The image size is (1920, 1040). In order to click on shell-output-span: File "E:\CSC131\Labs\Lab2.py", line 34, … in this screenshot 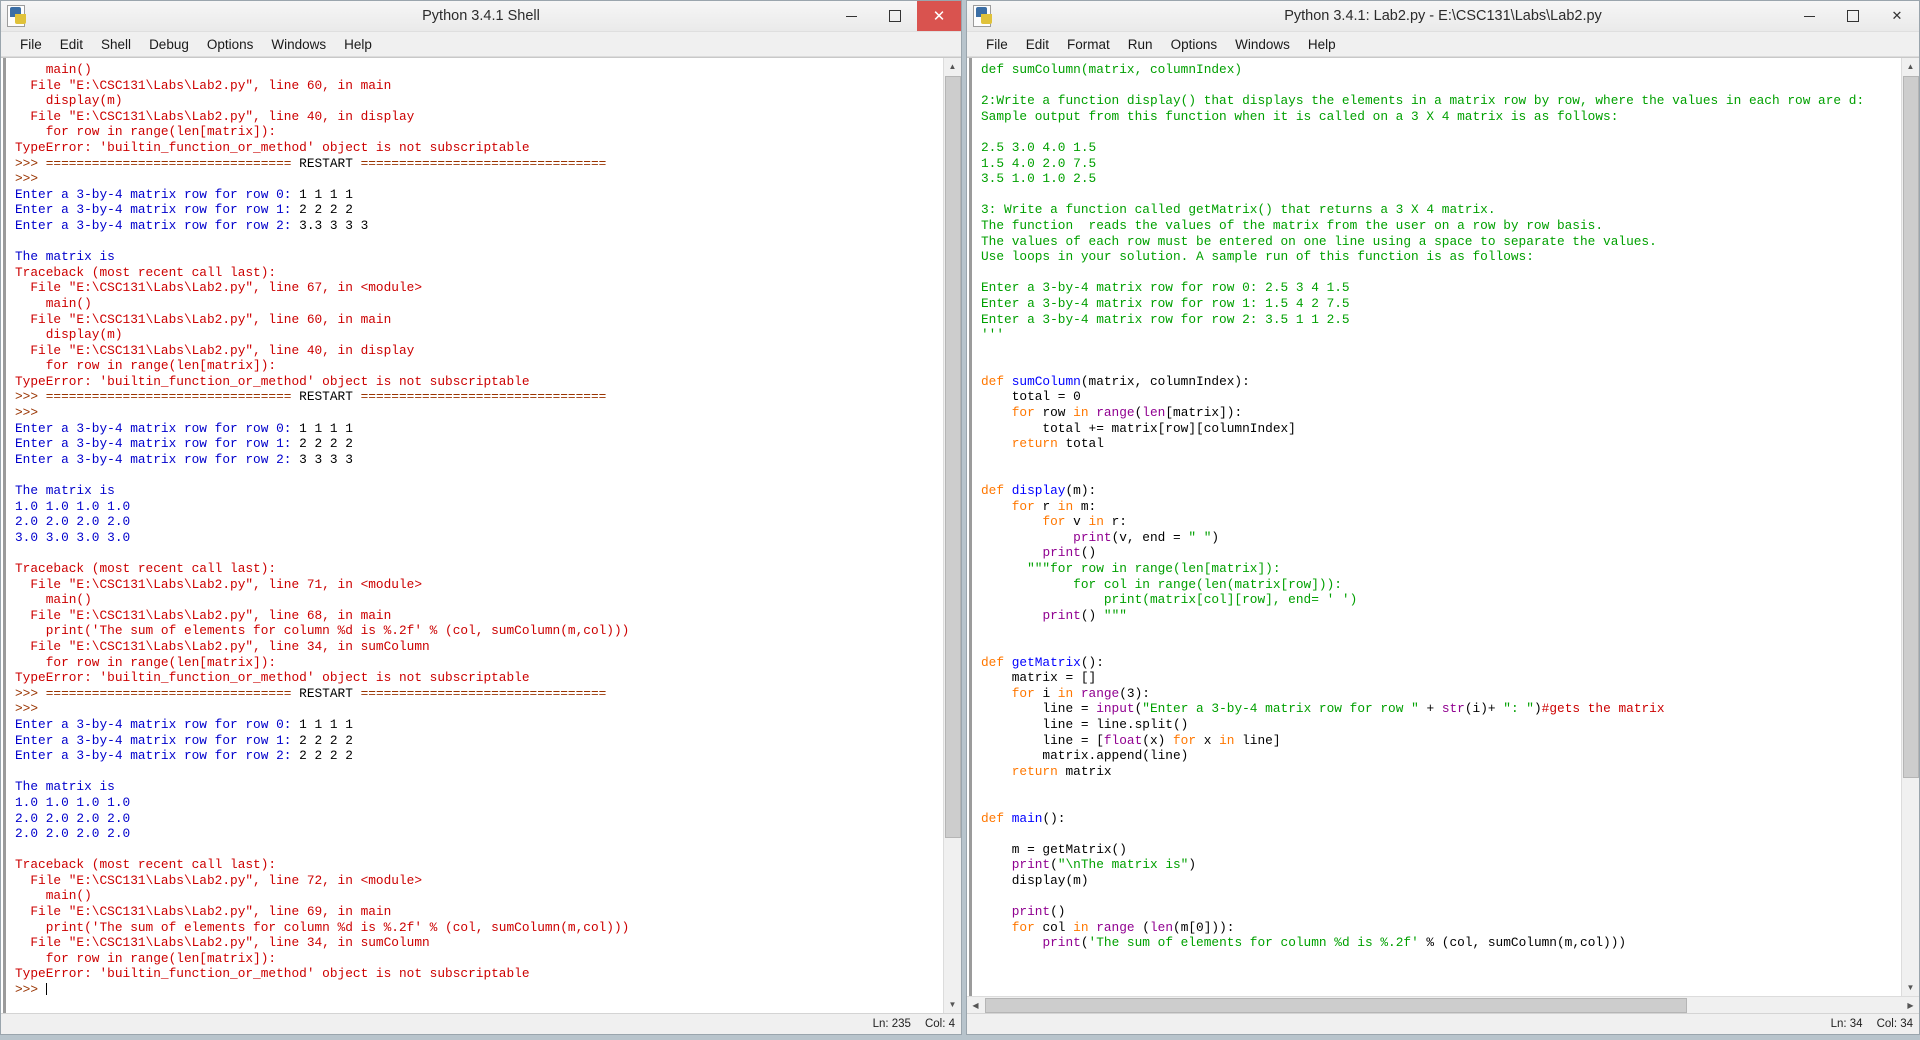, I will do `click(222, 943)`.